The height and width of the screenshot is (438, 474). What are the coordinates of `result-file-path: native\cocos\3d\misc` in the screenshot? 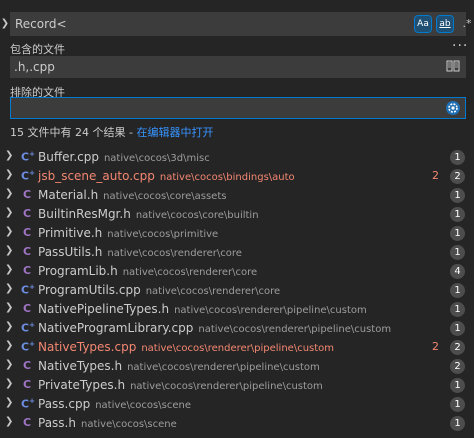 It's located at (156, 158).